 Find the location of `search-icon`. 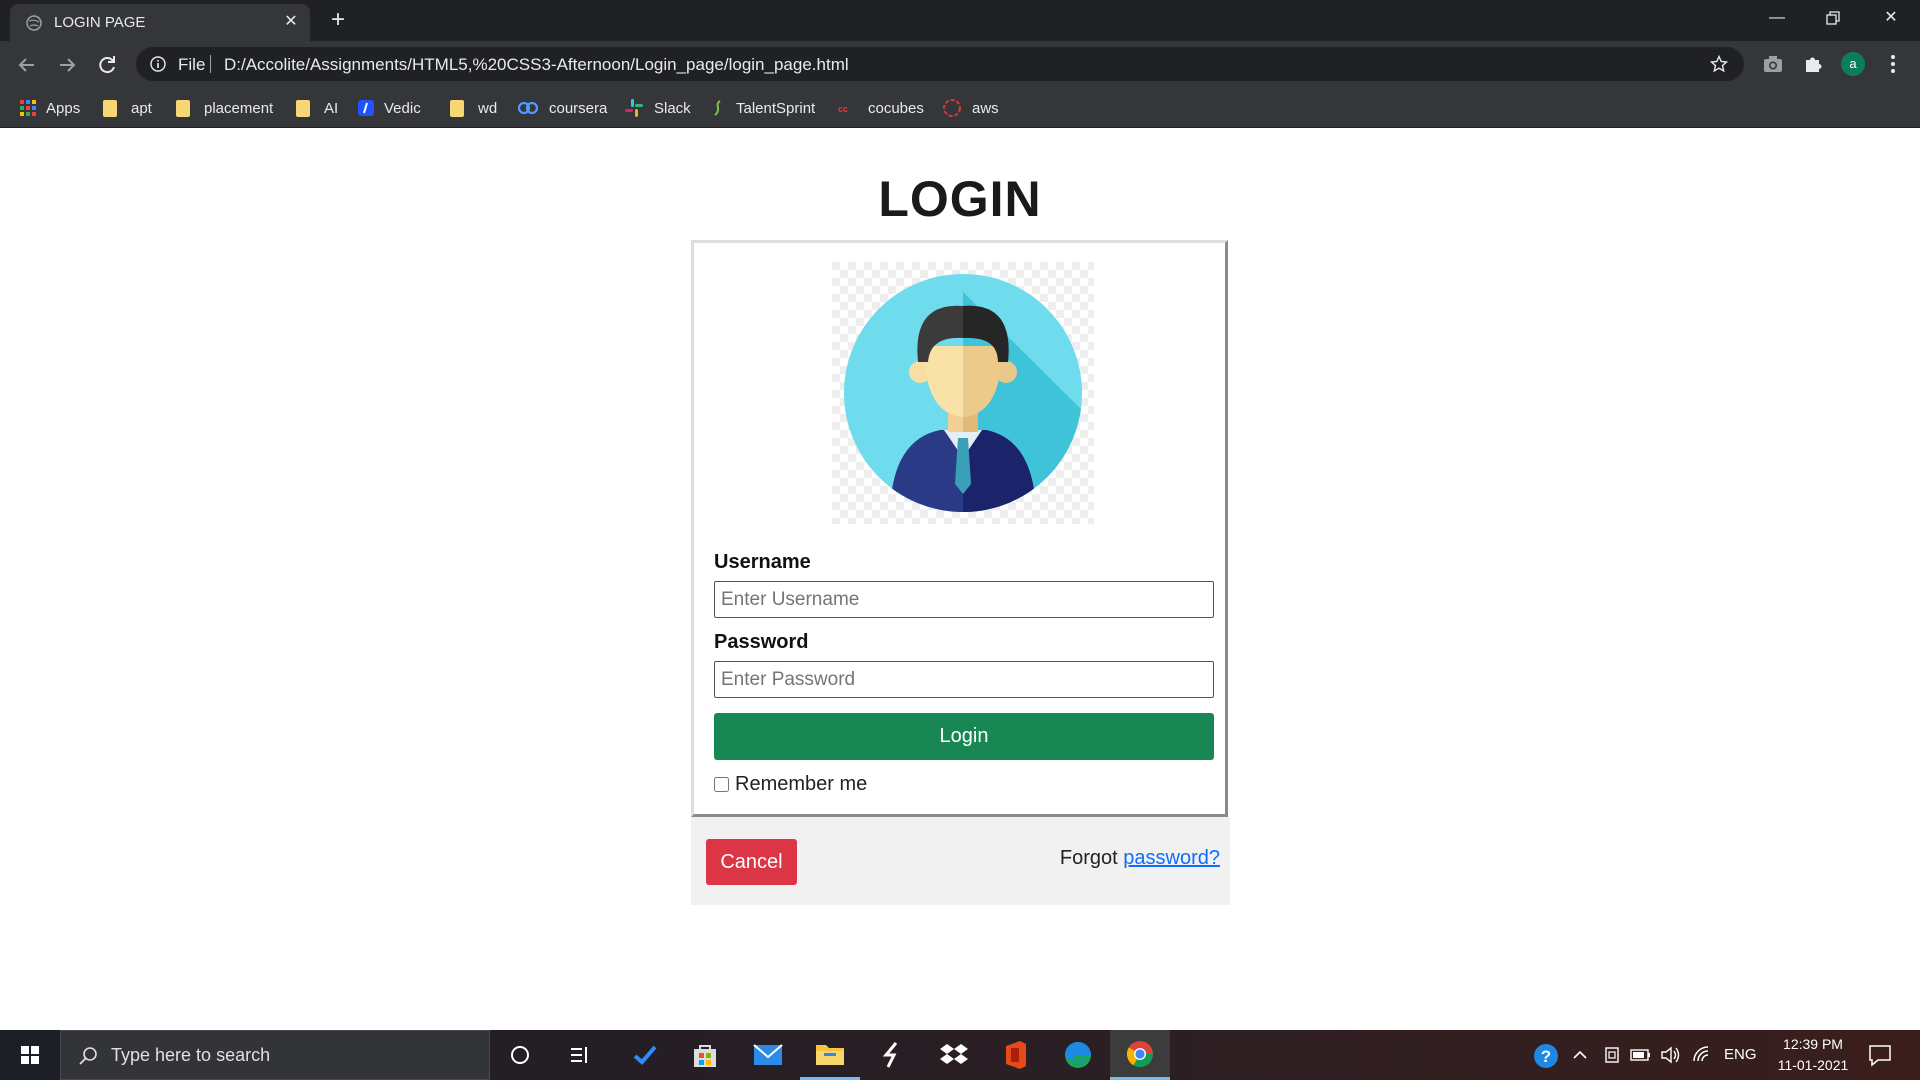

search-icon is located at coordinates (88, 1056).